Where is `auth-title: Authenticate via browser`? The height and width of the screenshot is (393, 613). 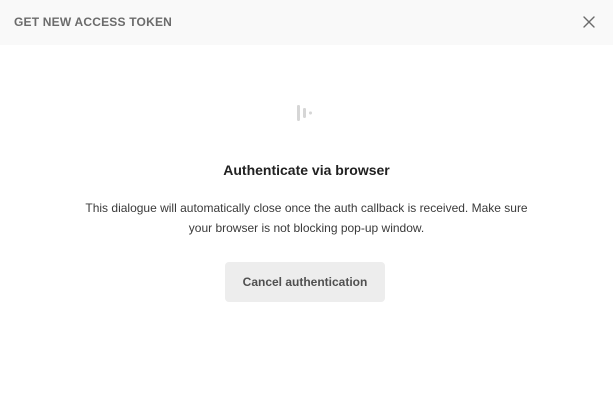
auth-title: Authenticate via browser is located at coordinates (306, 170).